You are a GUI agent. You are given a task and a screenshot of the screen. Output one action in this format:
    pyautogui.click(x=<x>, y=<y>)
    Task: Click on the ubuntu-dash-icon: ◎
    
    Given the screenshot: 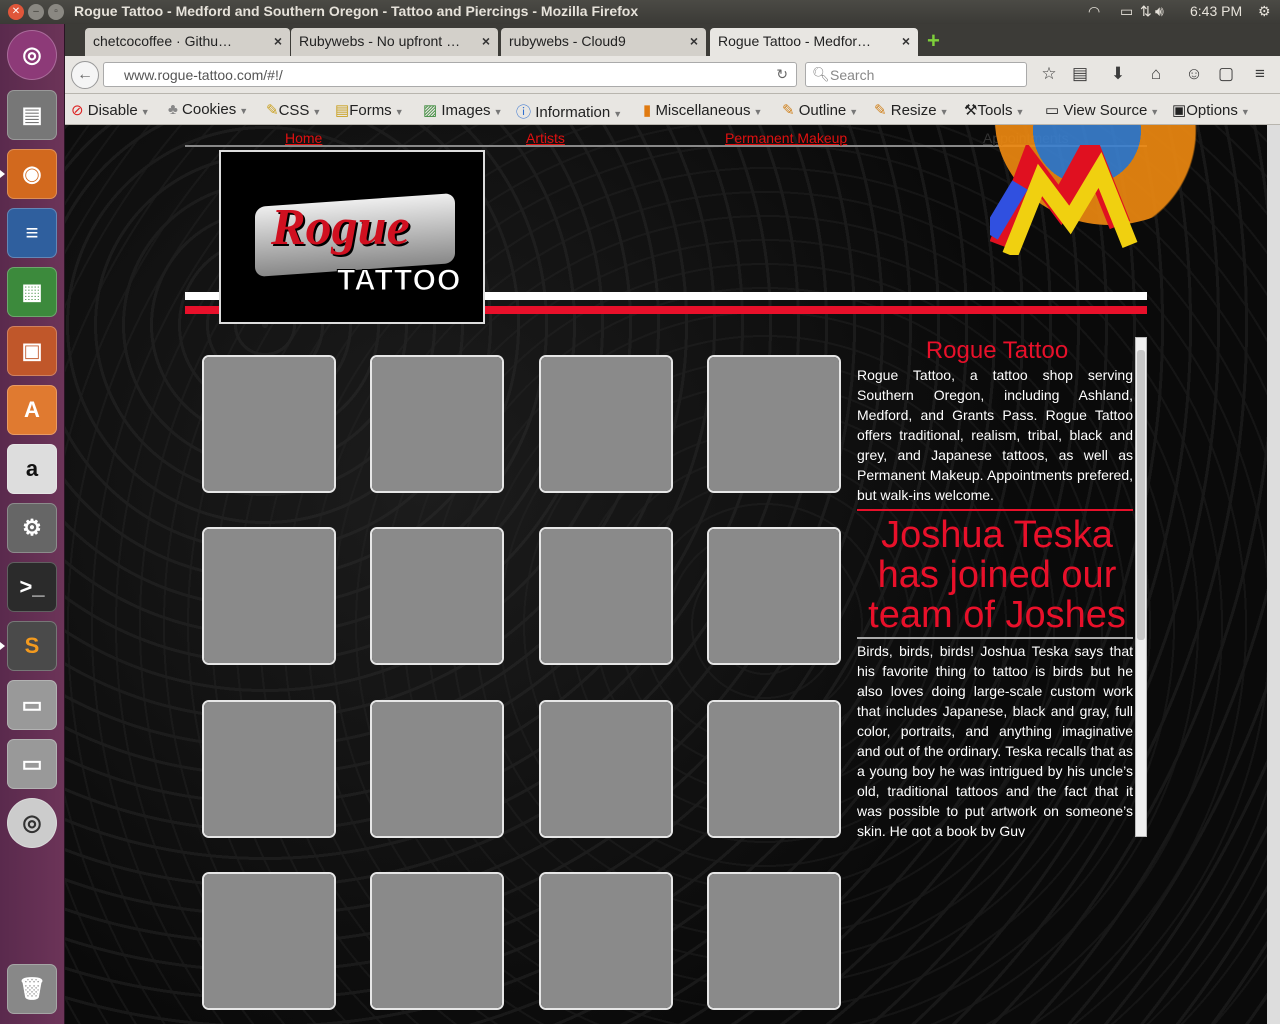 What is the action you would take?
    pyautogui.click(x=32, y=55)
    